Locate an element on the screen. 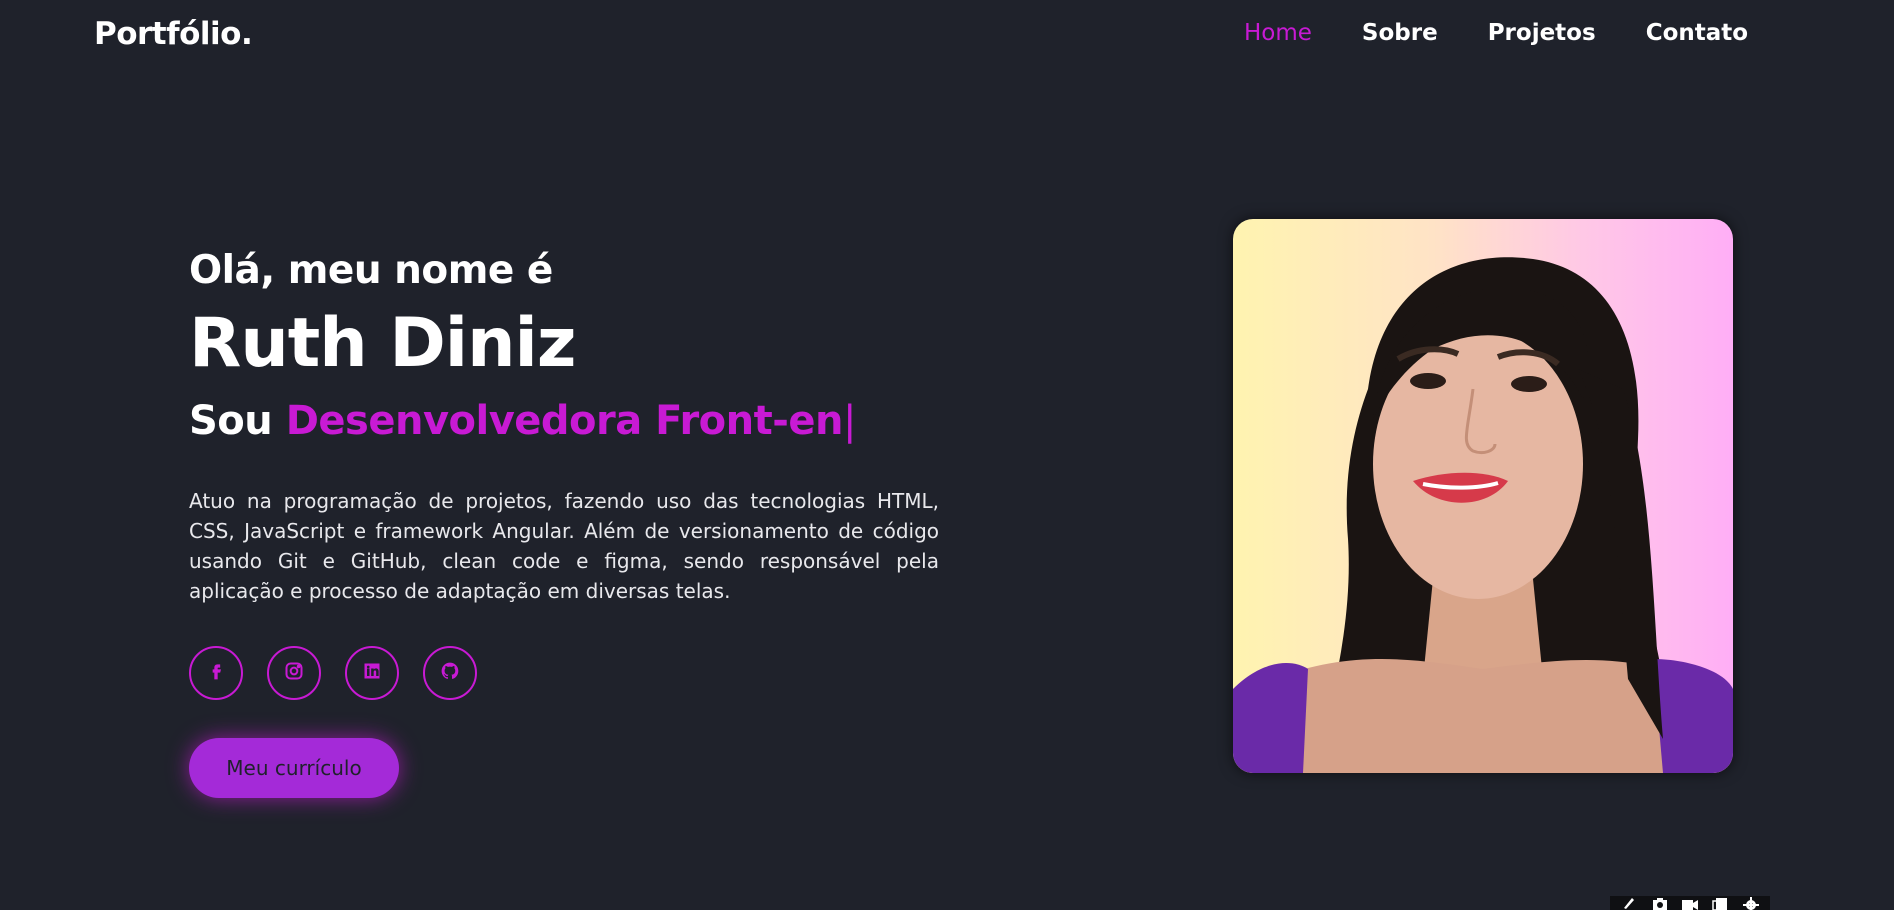 The height and width of the screenshot is (910, 1894). camera-icon is located at coordinates (1660, 903).